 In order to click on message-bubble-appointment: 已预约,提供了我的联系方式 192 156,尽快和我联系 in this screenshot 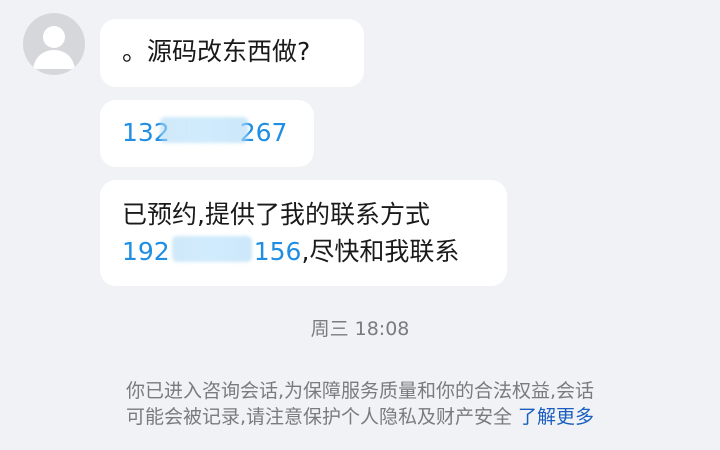, I will do `click(303, 233)`.